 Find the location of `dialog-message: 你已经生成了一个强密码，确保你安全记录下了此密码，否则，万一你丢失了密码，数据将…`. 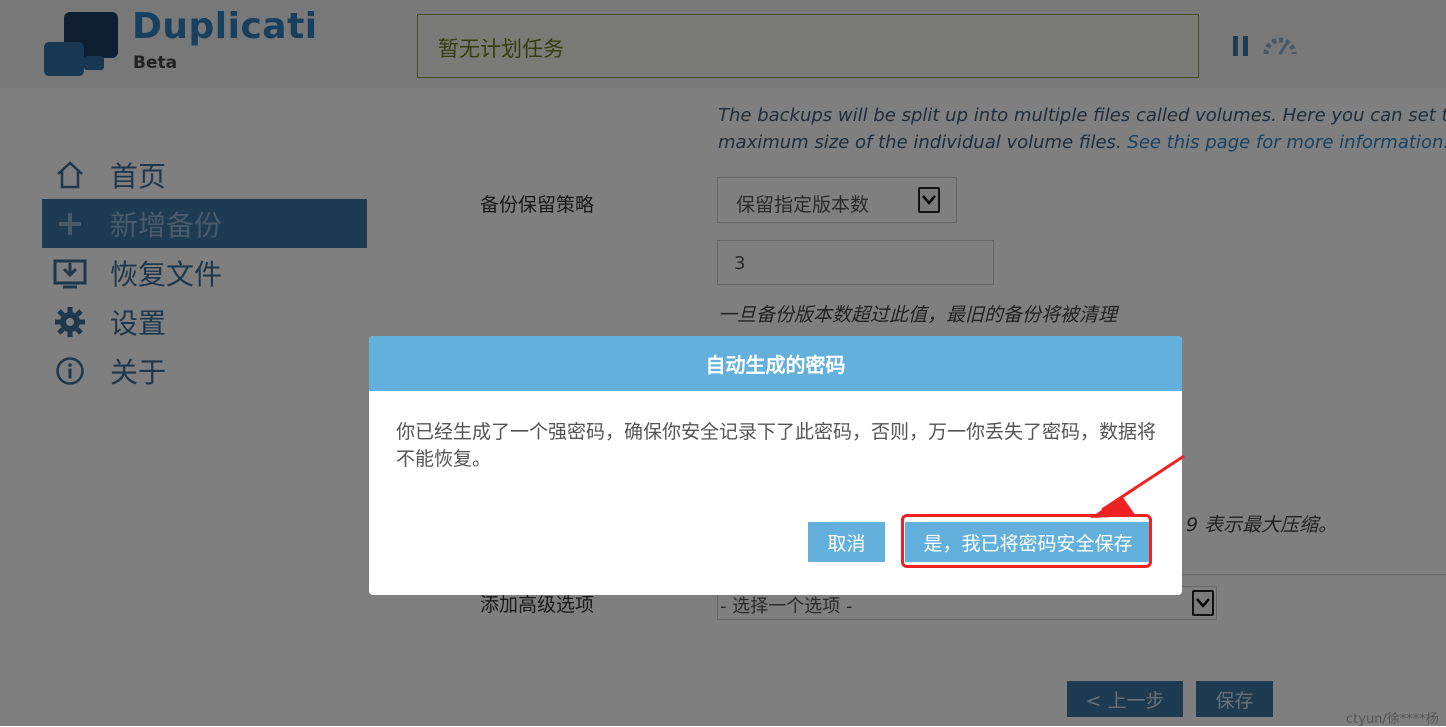

dialog-message: 你已经生成了一个强密码，确保你安全记录下了此密码，否则，万一你丢失了密码，数据将… is located at coordinates (776, 445).